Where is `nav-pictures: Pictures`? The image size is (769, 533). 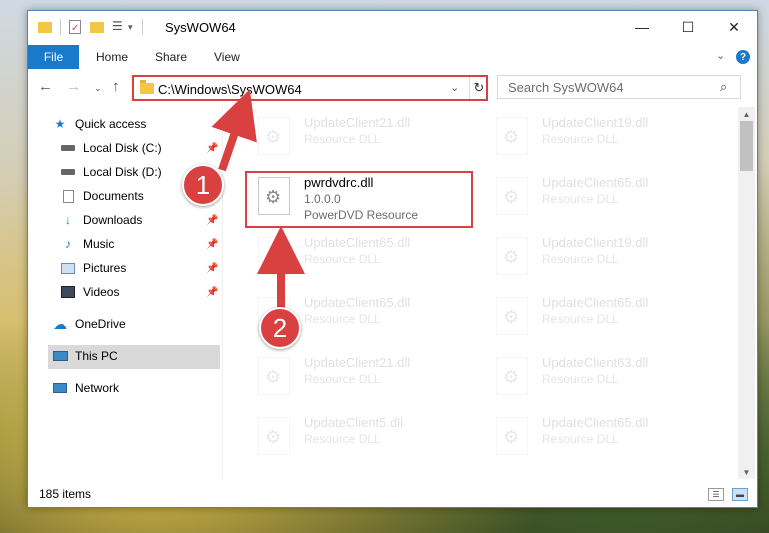
nav-pictures: Pictures is located at coordinates (93, 268).